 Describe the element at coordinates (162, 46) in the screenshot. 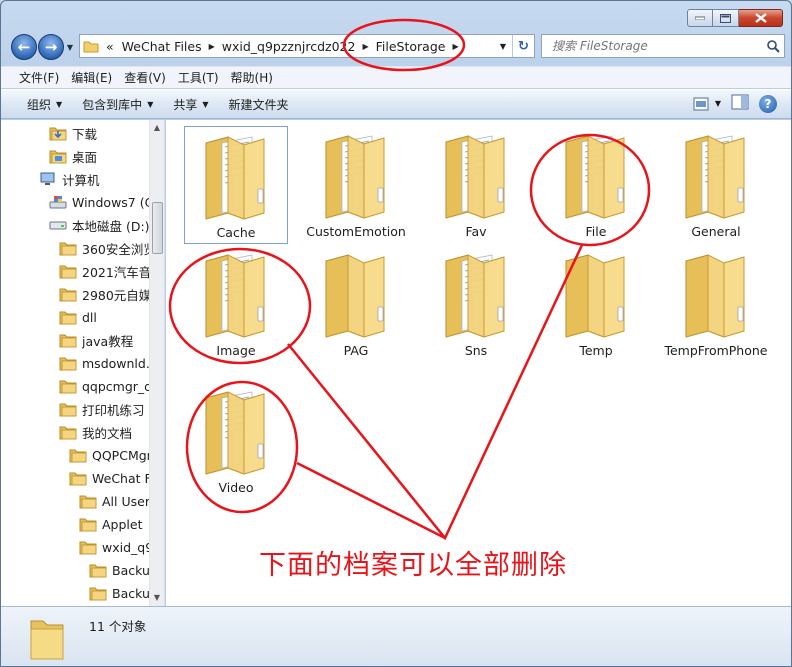

I see `breadcrumb-wechat-files: WeChat Files` at that location.